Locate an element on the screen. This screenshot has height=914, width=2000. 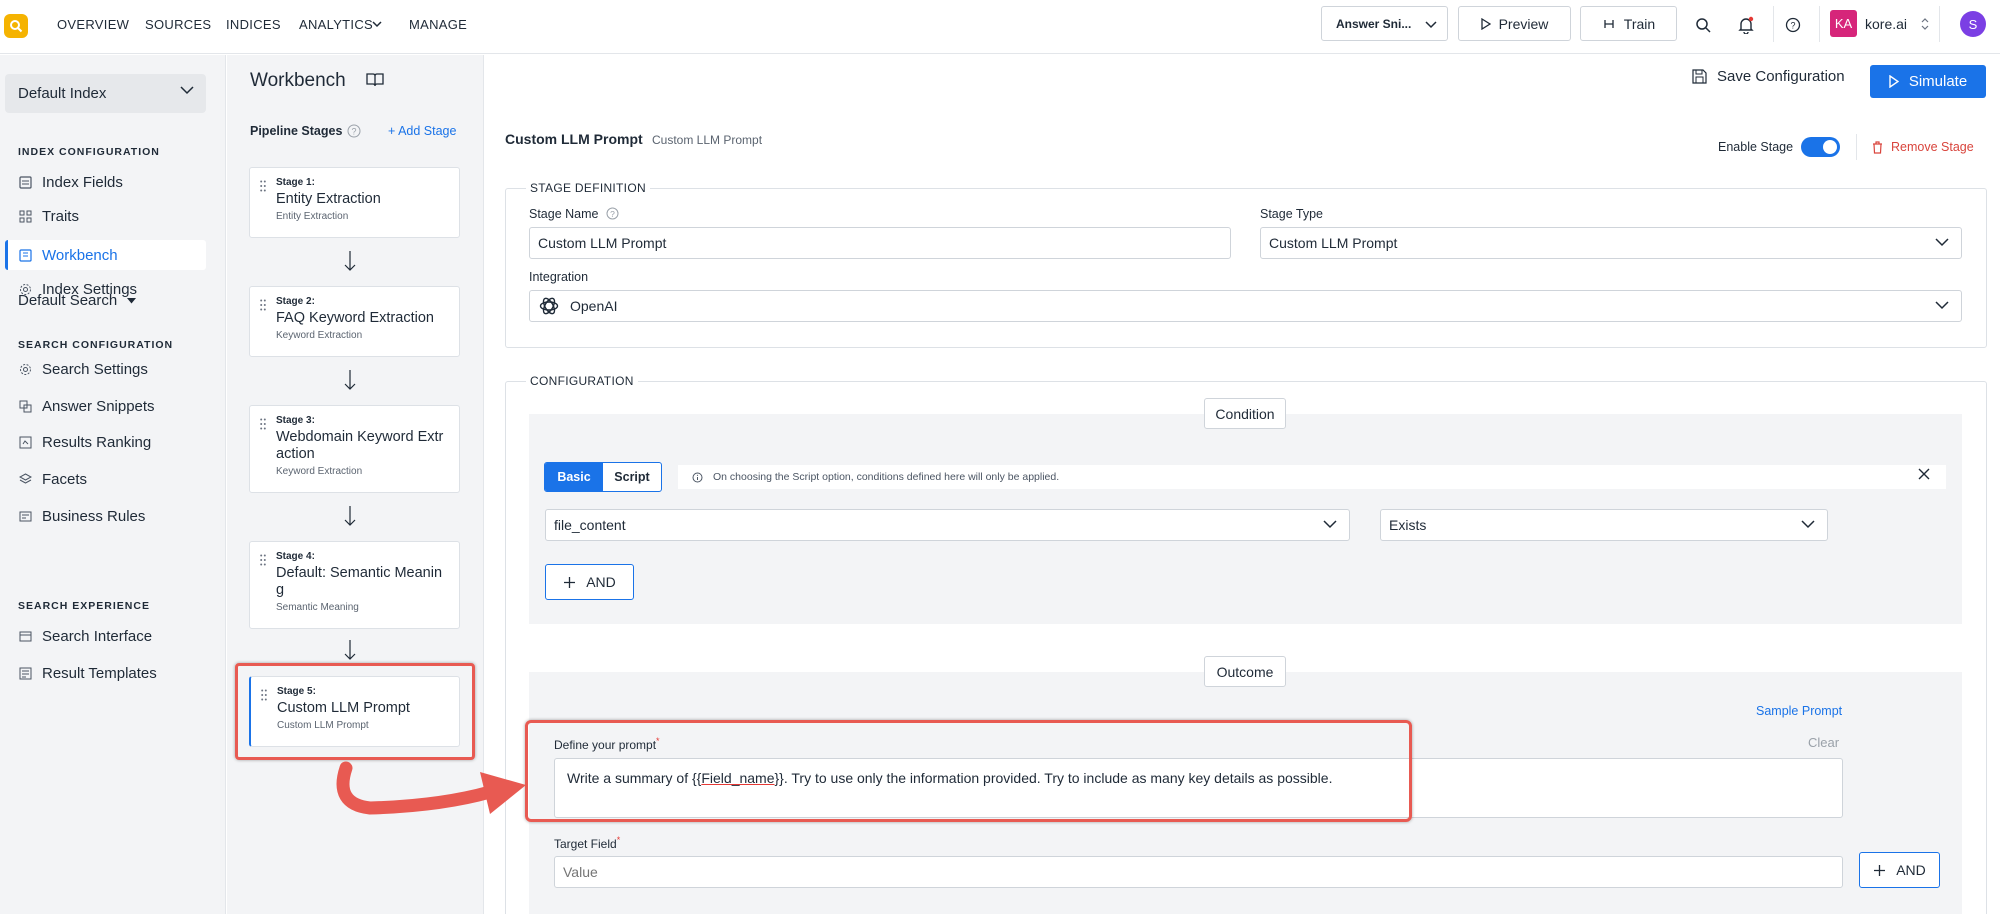
search-icon is located at coordinates (1703, 25).